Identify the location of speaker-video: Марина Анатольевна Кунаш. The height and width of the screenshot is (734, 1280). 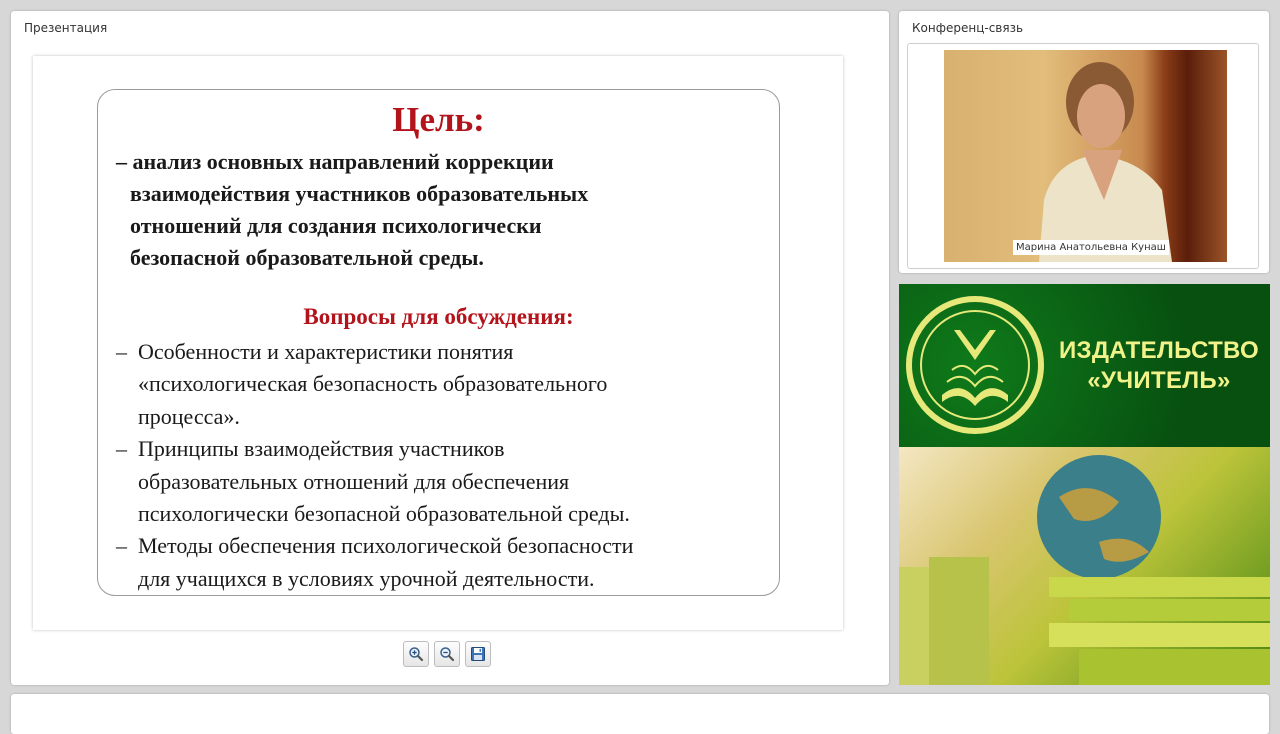
(1085, 156).